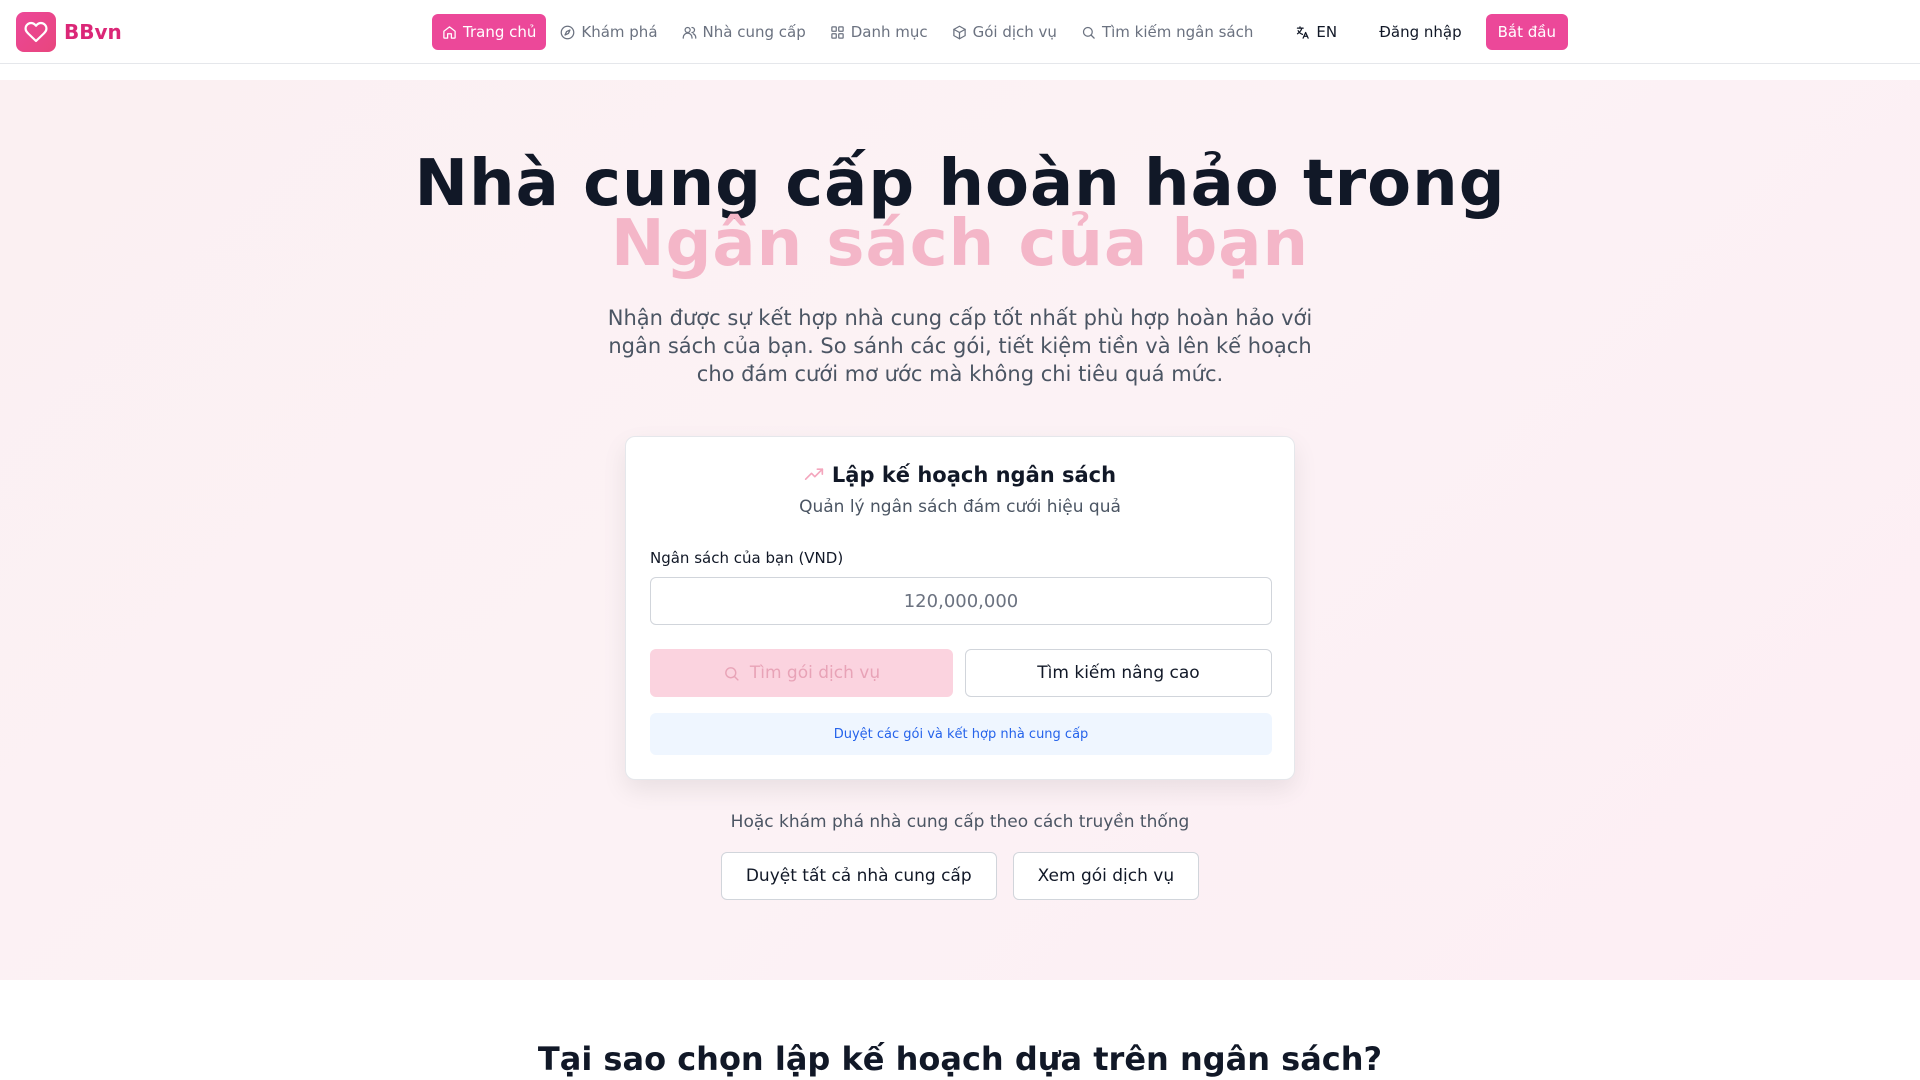 Image resolution: width=1920 pixels, height=1080 pixels. I want to click on grid-icon, so click(837, 32).